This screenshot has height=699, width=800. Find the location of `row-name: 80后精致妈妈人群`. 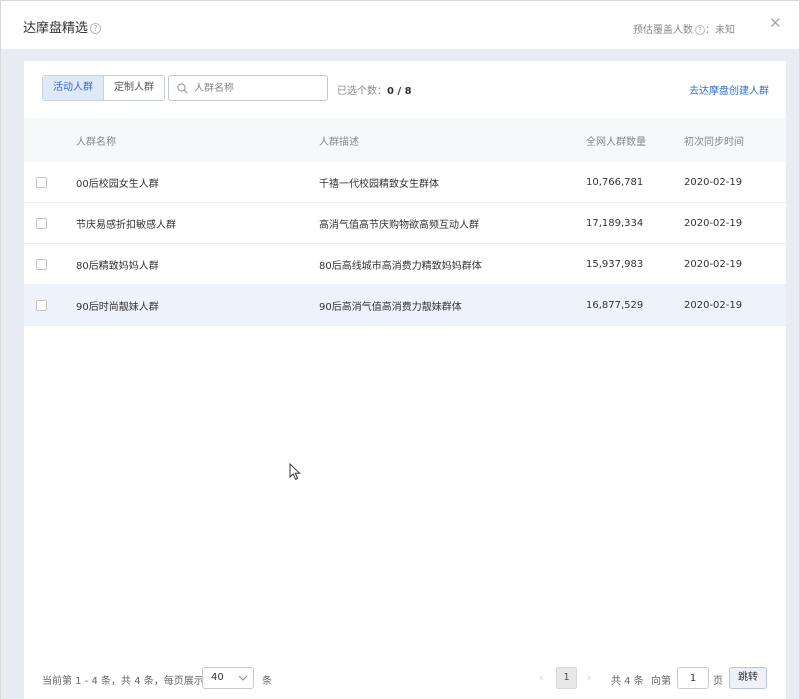

row-name: 80后精致妈妈人群 is located at coordinates (117, 266).